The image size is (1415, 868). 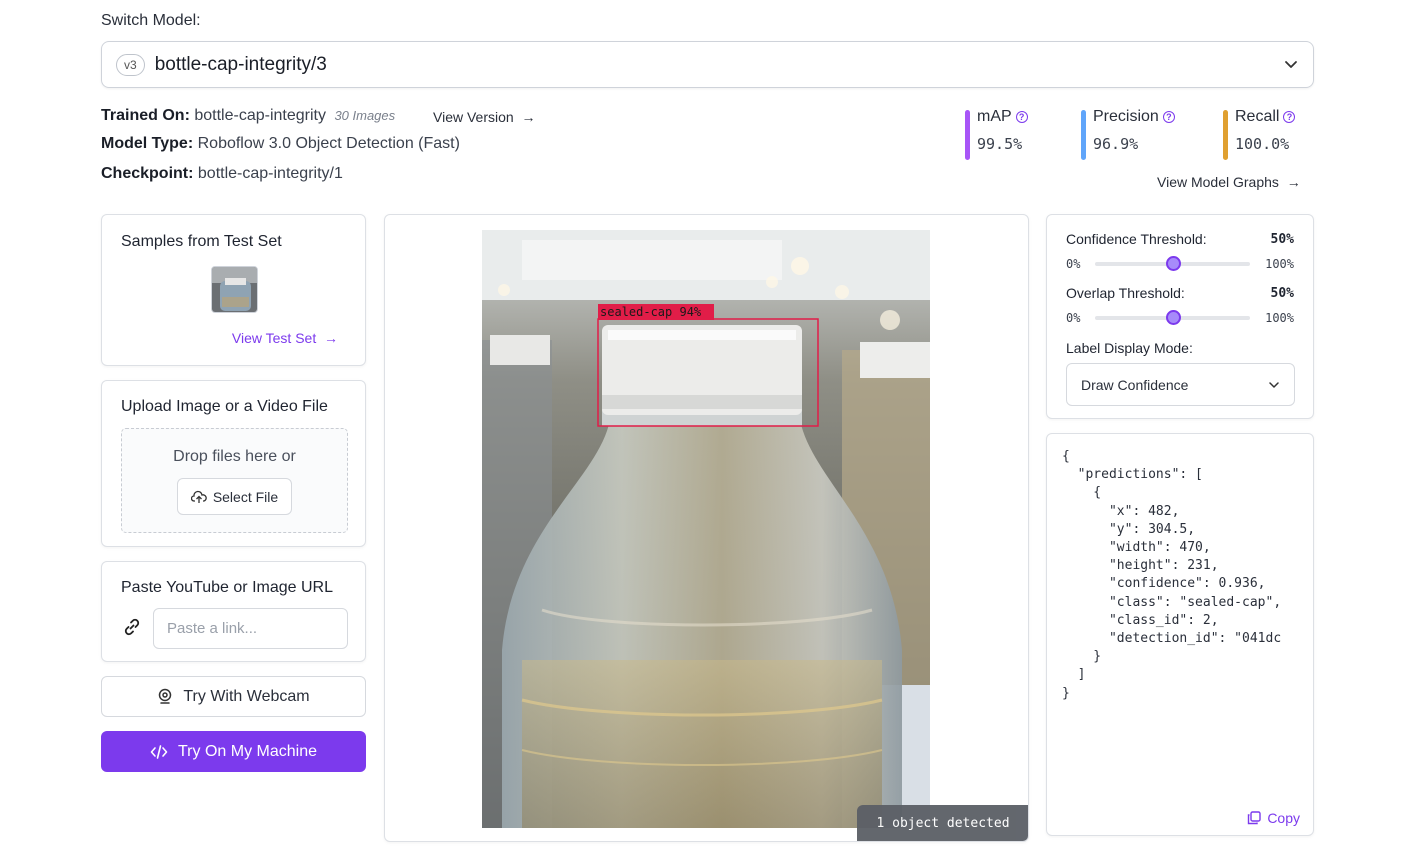 I want to click on model-type-label: Model Type:, so click(x=147, y=143).